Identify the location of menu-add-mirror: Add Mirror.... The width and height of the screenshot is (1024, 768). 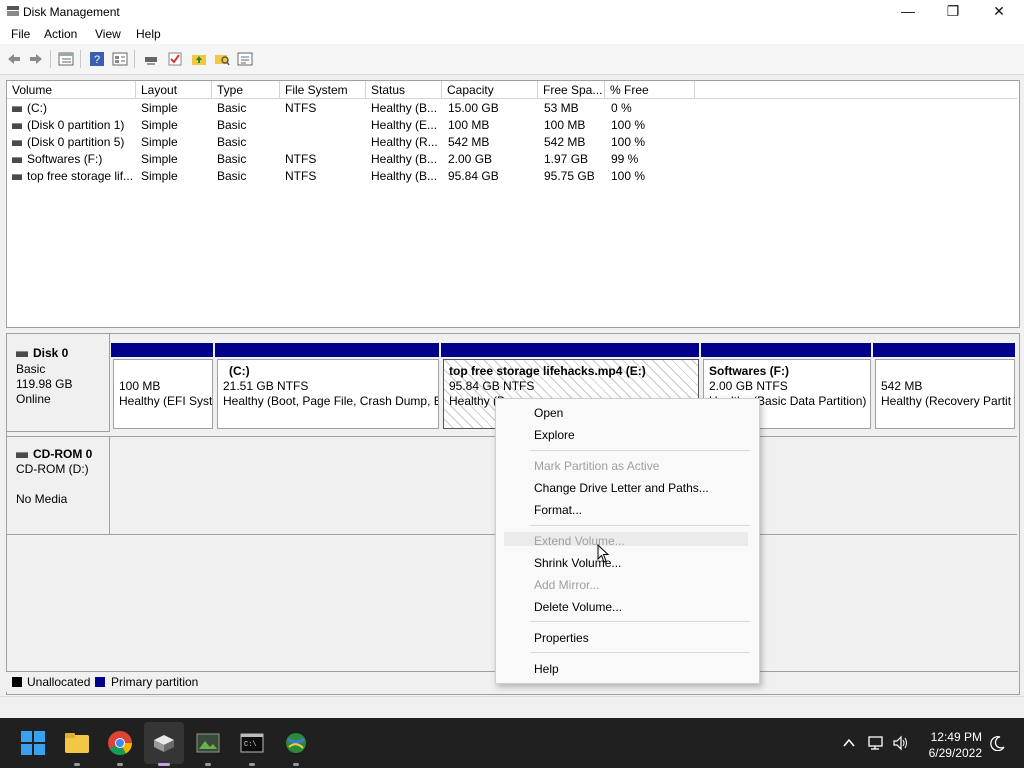
(566, 585).